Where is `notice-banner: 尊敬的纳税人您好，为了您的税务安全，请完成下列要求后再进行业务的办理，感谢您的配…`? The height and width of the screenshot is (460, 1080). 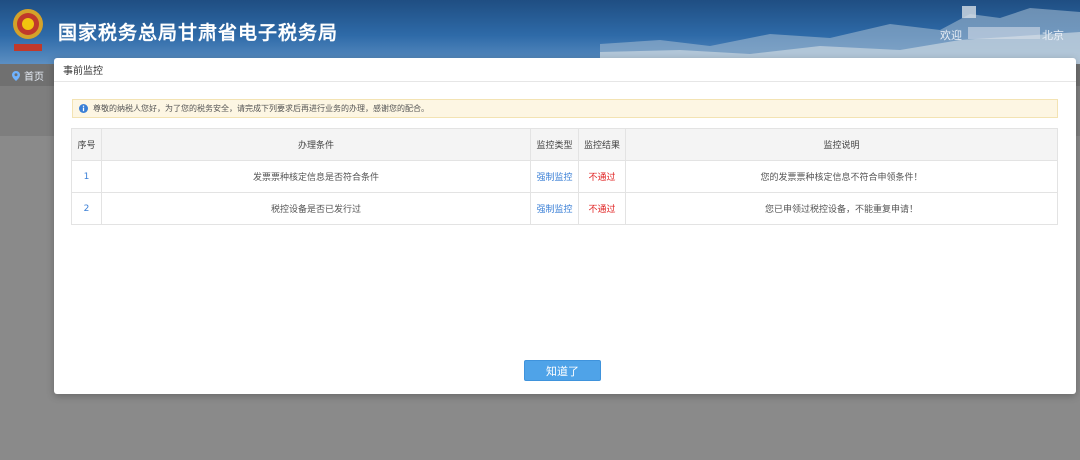
notice-banner: 尊敬的纳税人您好，为了您的税务安全，请完成下列要求后再进行业务的办理，感谢您的配… is located at coordinates (565, 108).